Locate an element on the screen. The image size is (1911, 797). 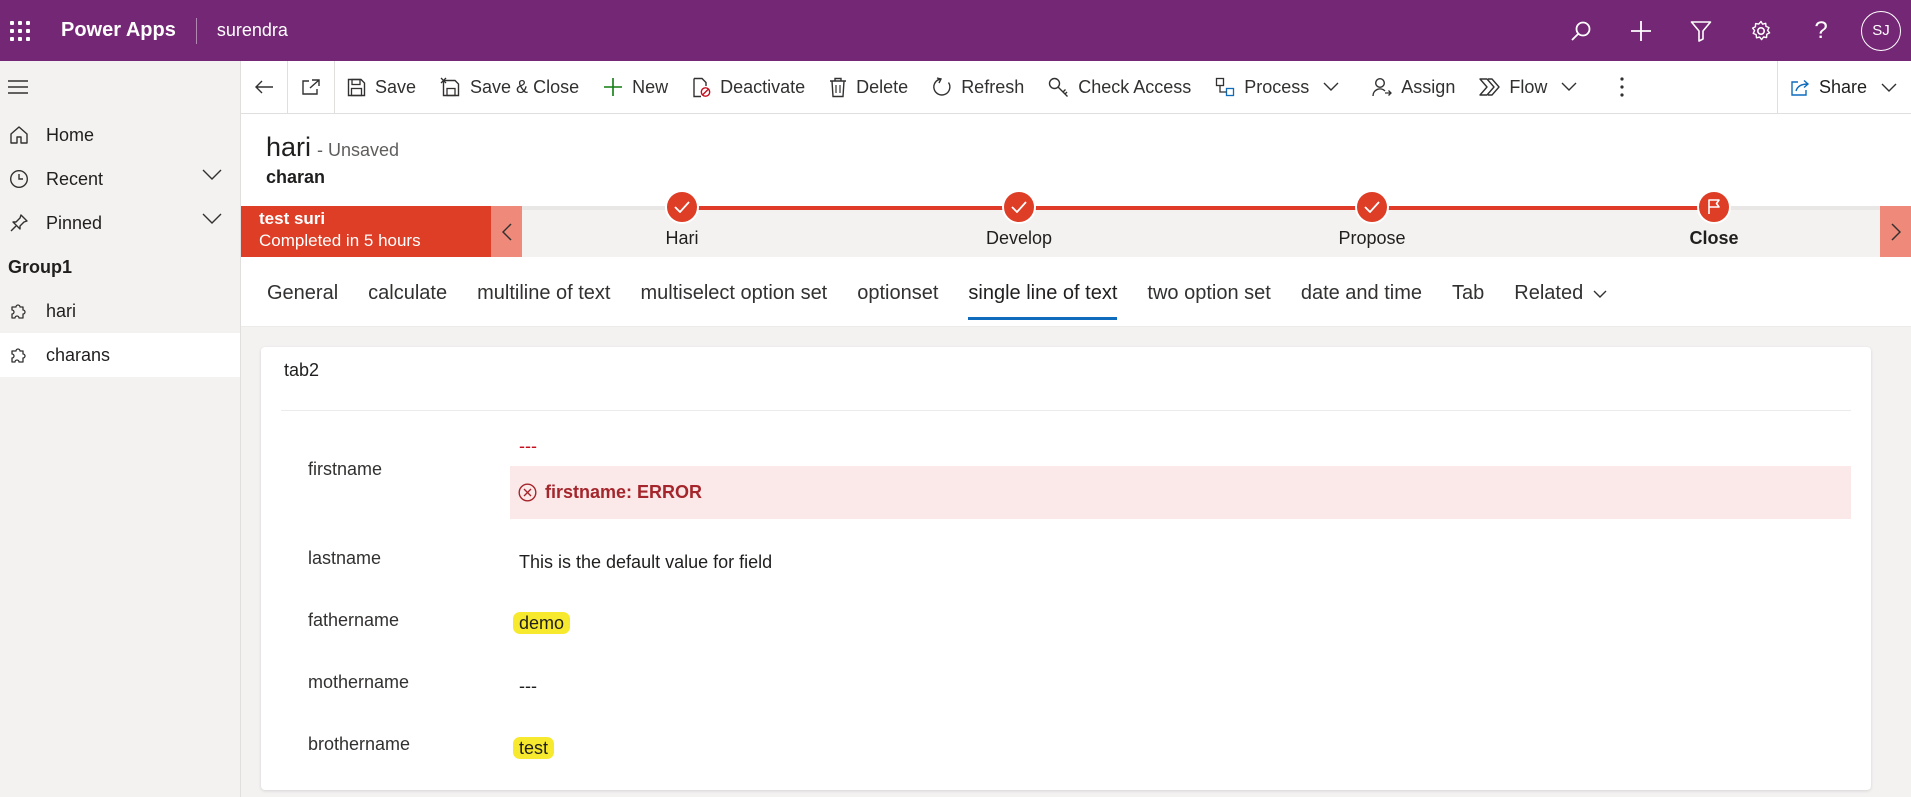
lastname-input: This is the default value for field is located at coordinates (645, 562).